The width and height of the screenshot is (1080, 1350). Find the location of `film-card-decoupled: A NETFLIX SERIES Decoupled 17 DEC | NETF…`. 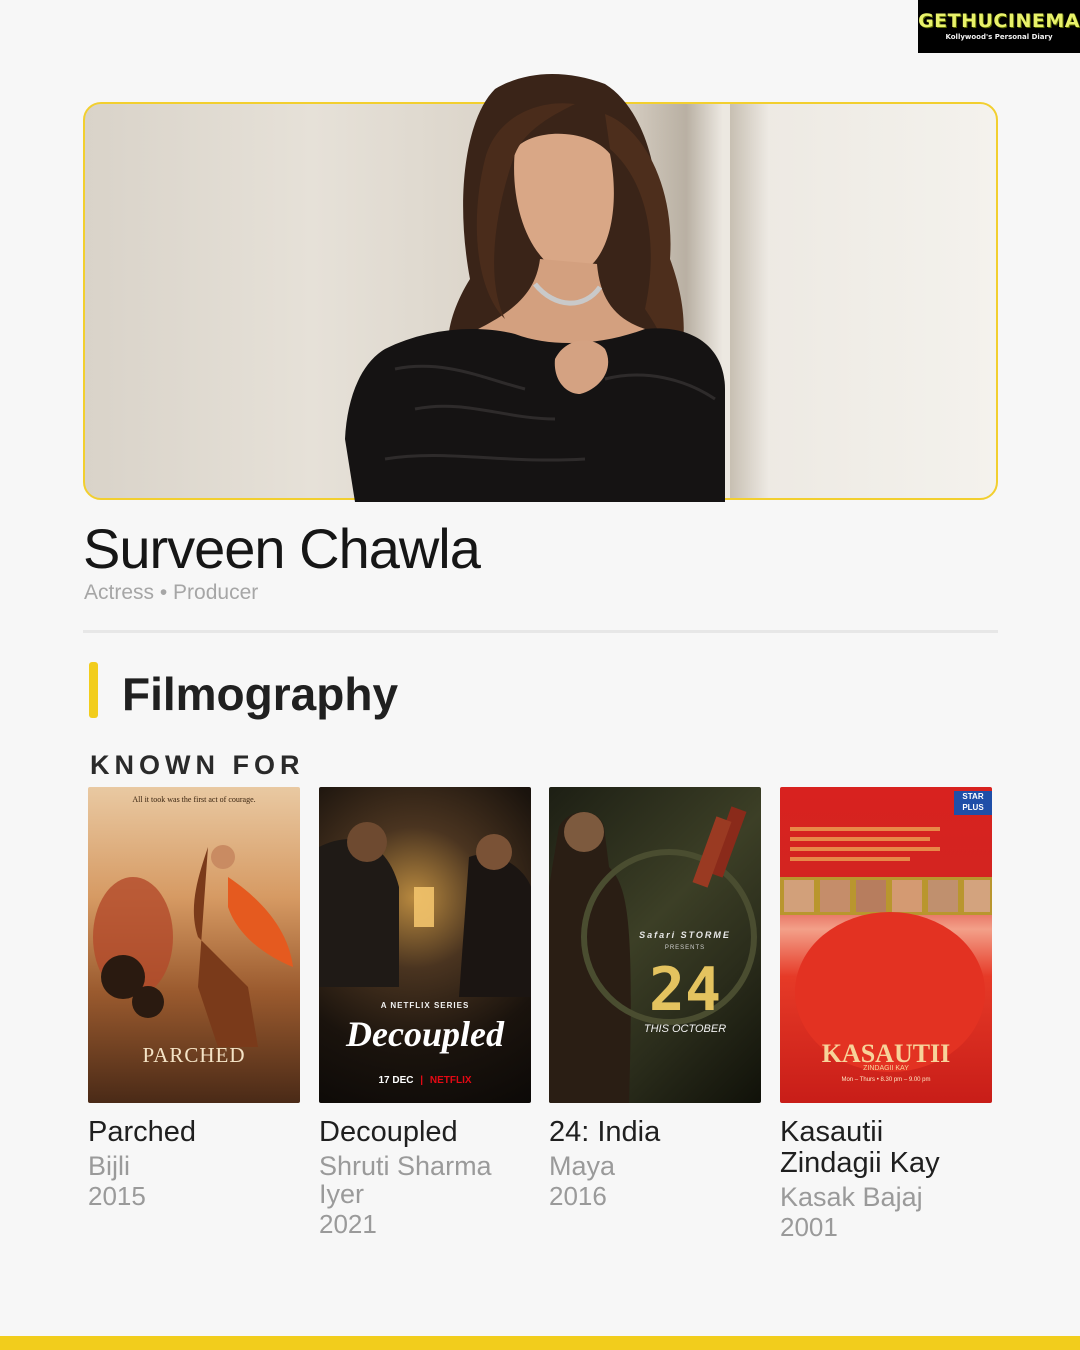

film-card-decoupled: A NETFLIX SERIES Decoupled 17 DEC | NETF… is located at coordinates (425, 1013).